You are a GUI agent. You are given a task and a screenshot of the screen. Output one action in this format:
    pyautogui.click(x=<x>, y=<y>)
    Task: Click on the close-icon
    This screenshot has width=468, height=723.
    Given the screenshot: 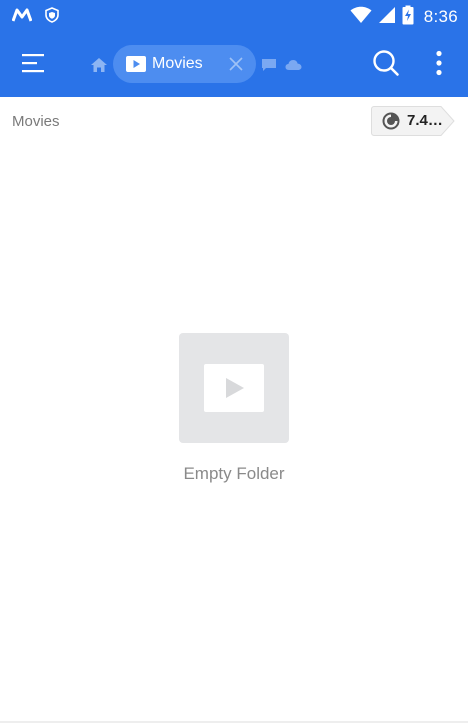 What is the action you would take?
    pyautogui.click(x=236, y=64)
    